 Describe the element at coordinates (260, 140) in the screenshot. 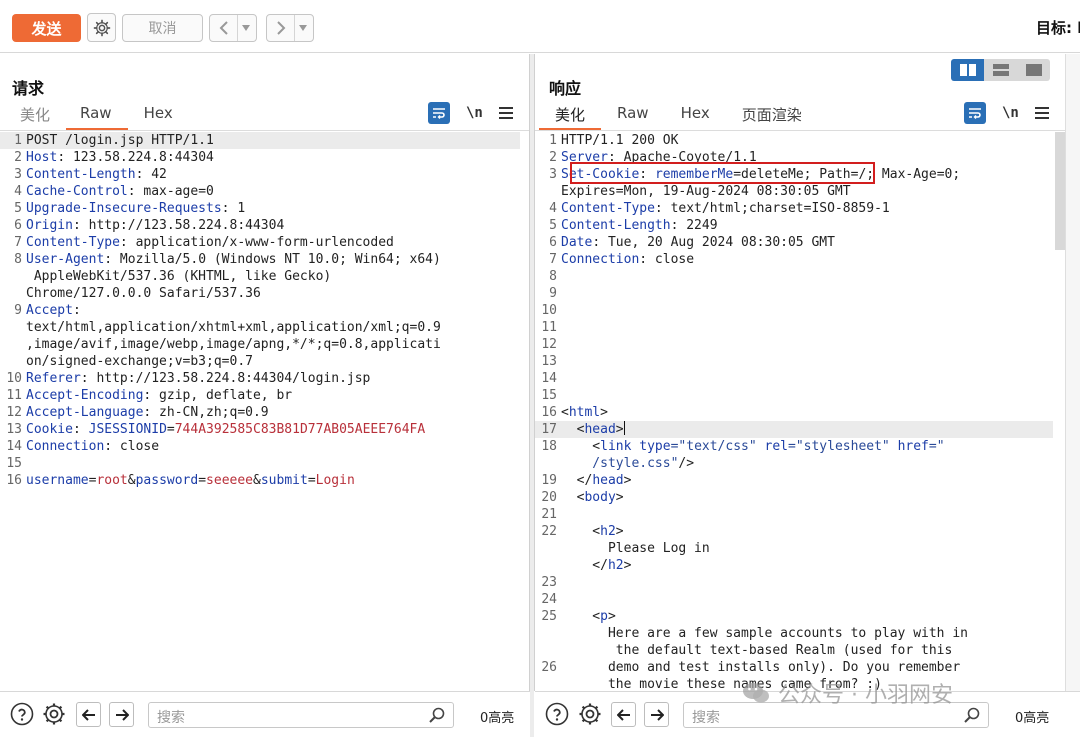

I see `code-line: 1 POST /login.jsp HTTP/1.1` at that location.